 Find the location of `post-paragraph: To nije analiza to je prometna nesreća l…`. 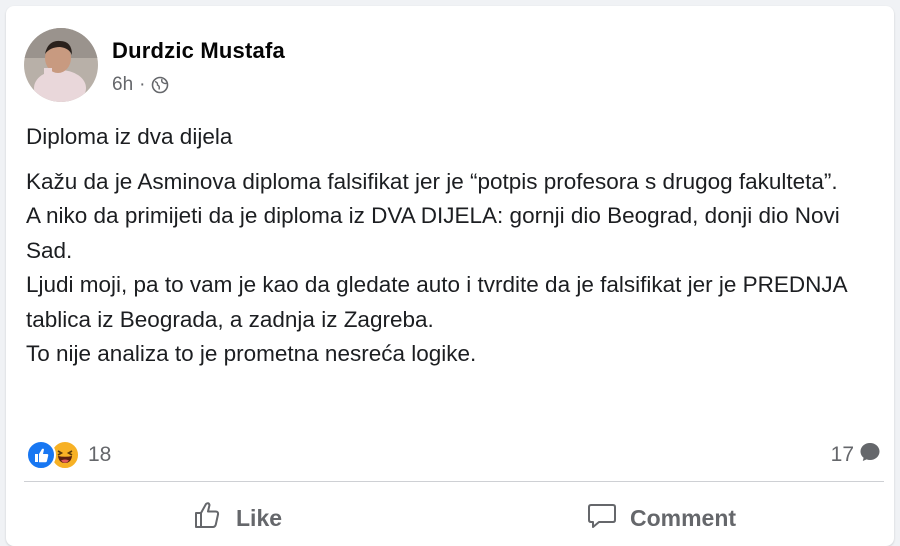

post-paragraph: To nije analiza to je prometna nesreća l… is located at coordinates (251, 353).